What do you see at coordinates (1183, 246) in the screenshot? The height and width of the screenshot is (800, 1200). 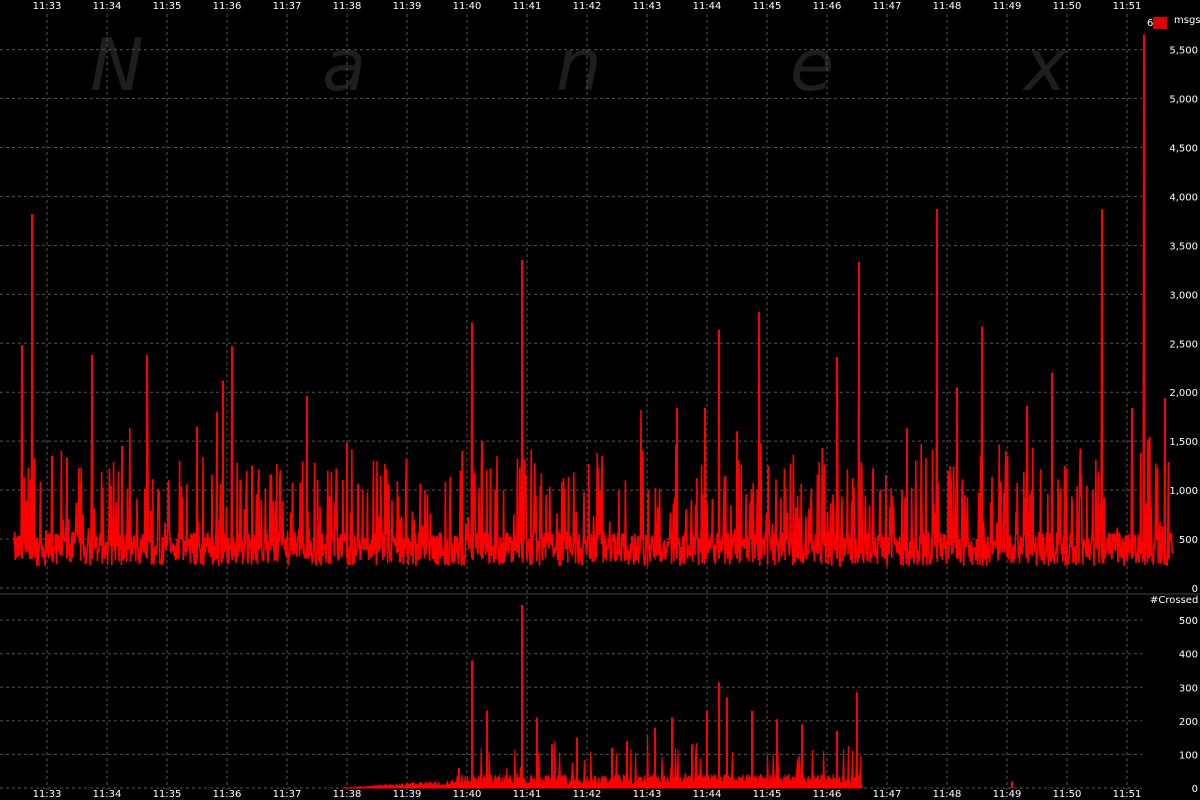 I see `msgs-y-tick: 3,500` at bounding box center [1183, 246].